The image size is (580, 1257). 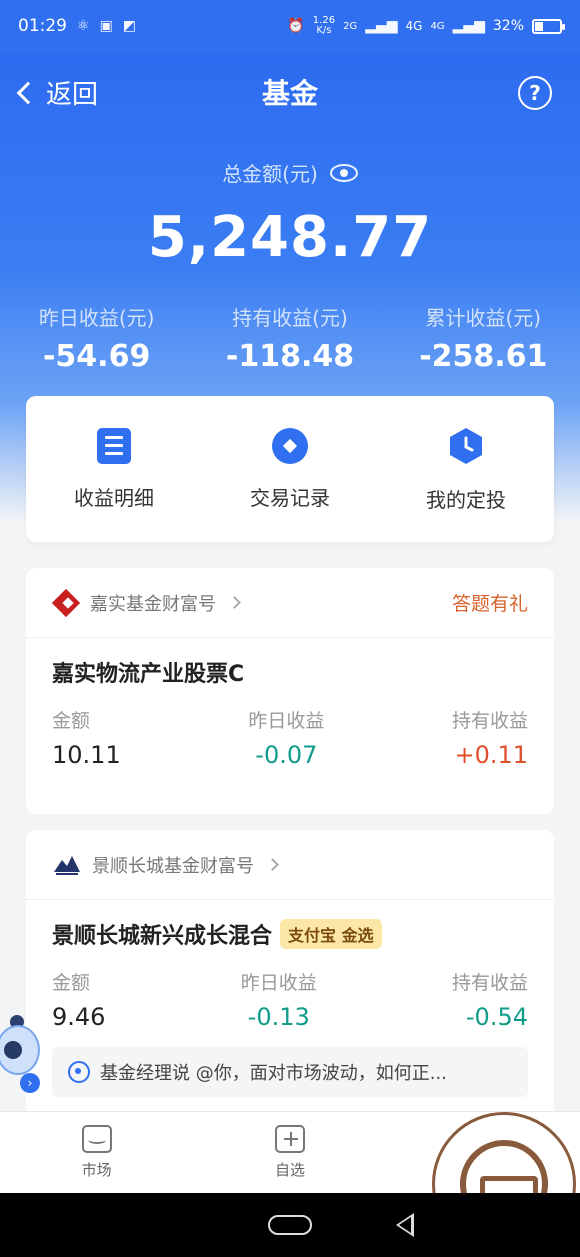 I want to click on fund-card-header: 嘉实基金财富号 答题有礼, so click(x=290, y=603).